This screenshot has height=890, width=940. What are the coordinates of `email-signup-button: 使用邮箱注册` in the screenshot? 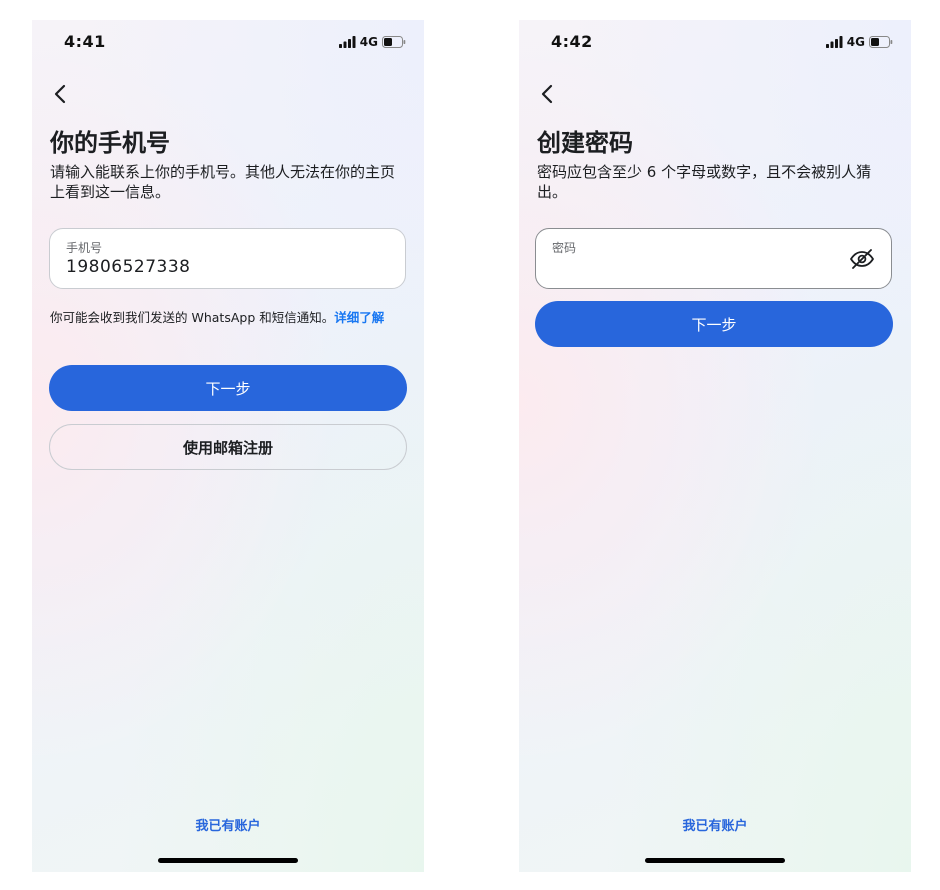 It's located at (228, 447).